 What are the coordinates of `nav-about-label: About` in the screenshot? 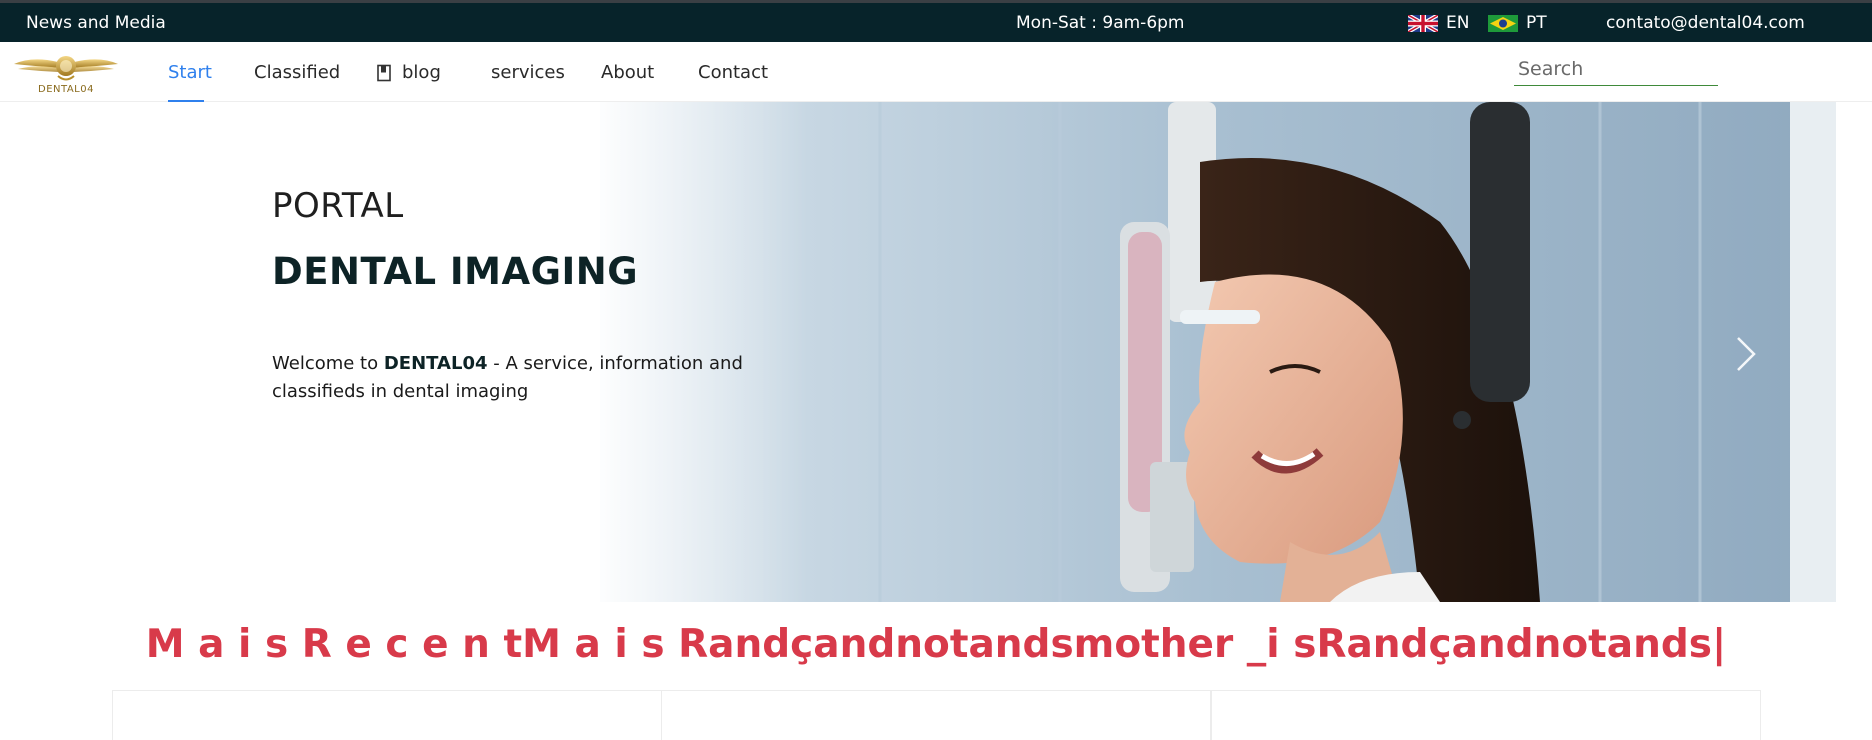 It's located at (628, 72).